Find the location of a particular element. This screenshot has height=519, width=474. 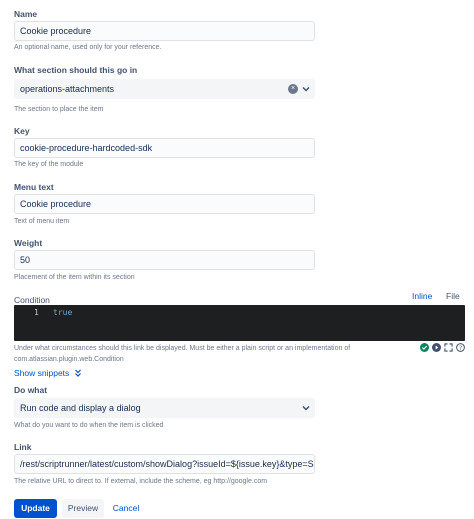

section-label: What section should this go in is located at coordinates (76, 70).